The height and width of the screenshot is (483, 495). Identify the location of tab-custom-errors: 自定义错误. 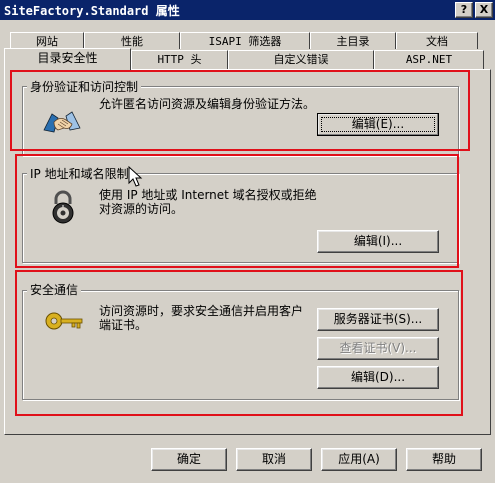
(301, 59).